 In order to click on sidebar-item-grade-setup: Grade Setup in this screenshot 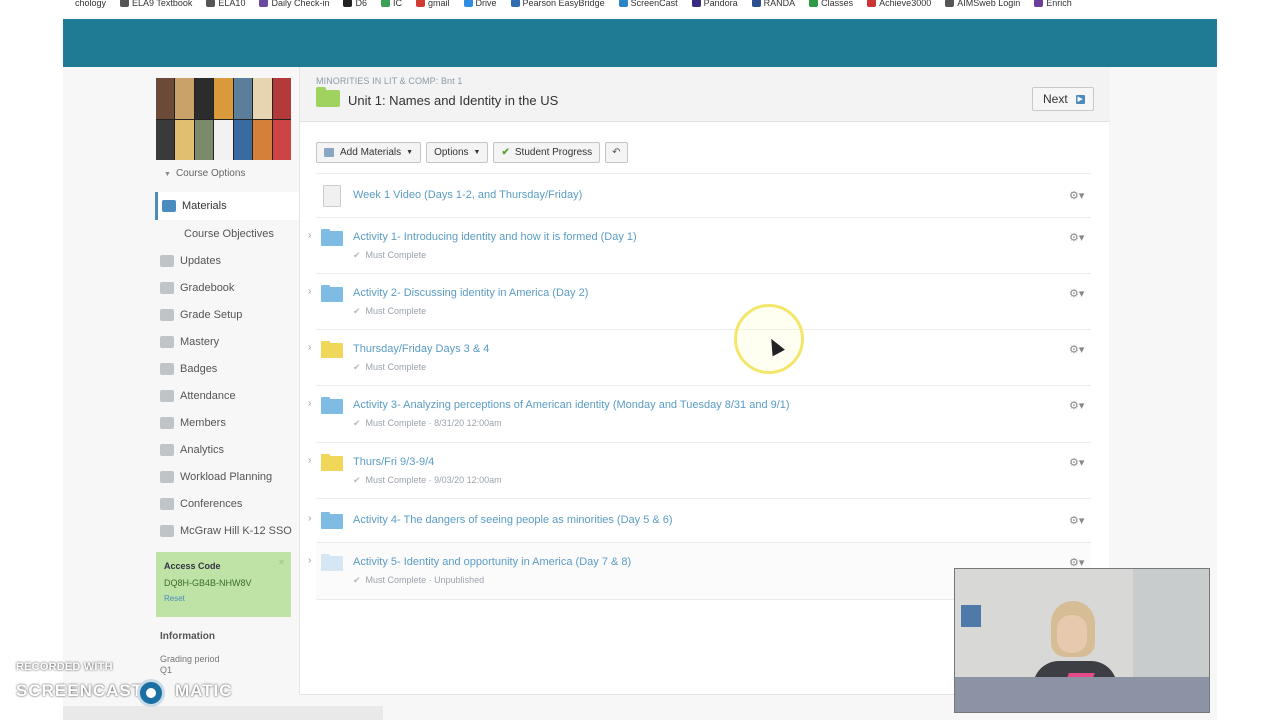, I will do `click(227, 314)`.